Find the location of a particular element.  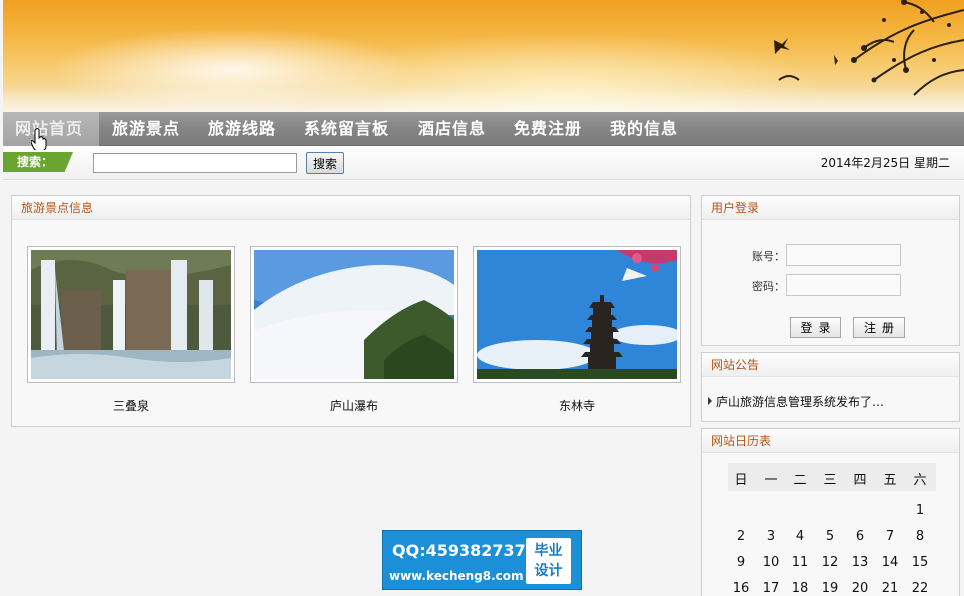

nav-message-board: 系统留言板 is located at coordinates (346, 129).